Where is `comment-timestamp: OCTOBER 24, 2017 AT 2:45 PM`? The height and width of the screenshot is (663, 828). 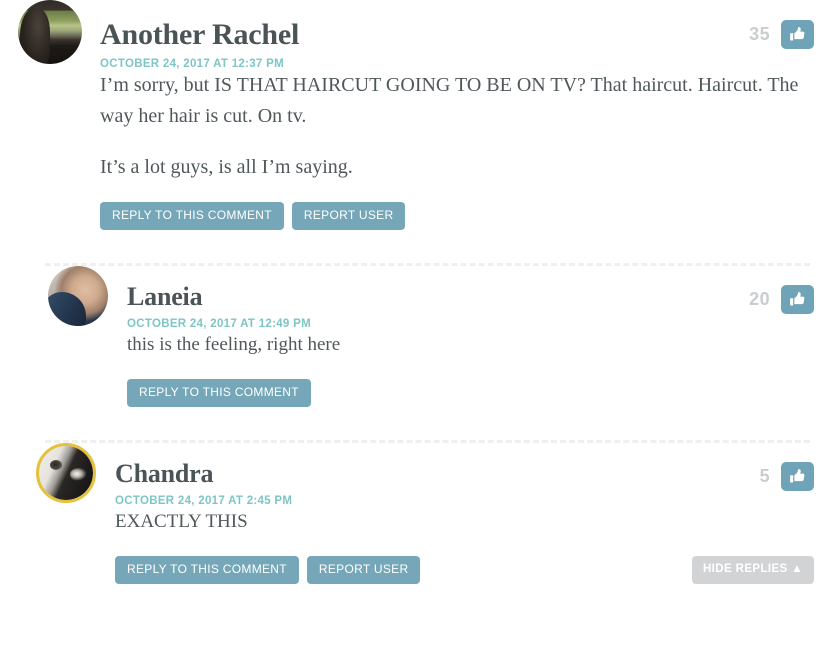
comment-timestamp: OCTOBER 24, 2017 AT 2:45 PM is located at coordinates (462, 501).